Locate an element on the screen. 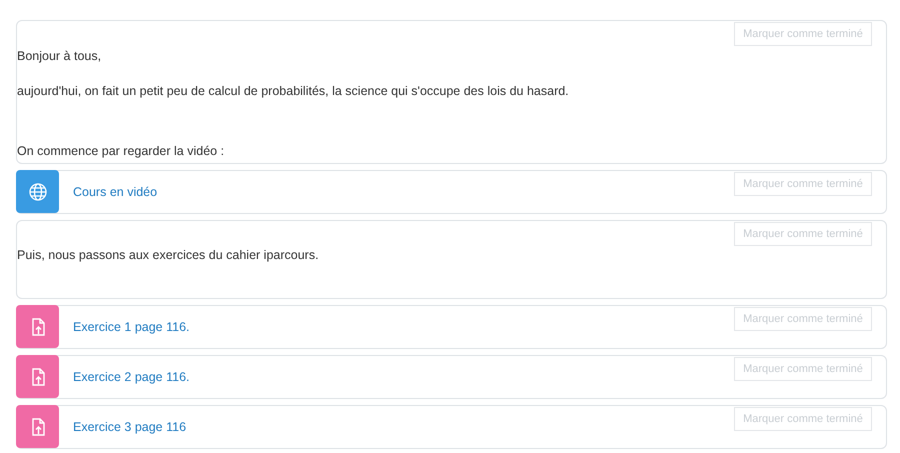 The width and height of the screenshot is (900, 453). paragraph: Bonjour à tous, is located at coordinates (59, 56).